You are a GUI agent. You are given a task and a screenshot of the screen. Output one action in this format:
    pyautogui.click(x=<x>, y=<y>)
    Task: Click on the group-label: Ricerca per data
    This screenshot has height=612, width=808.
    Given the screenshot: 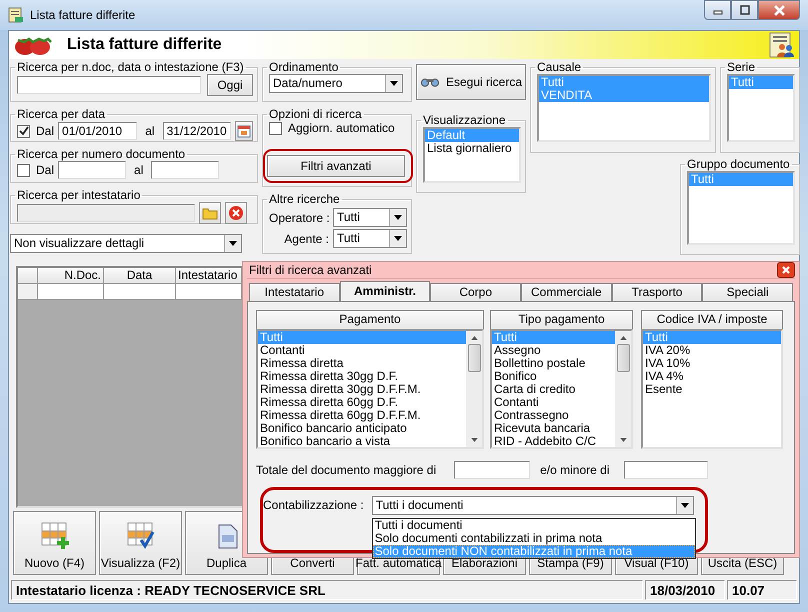 What is the action you would take?
    pyautogui.click(x=61, y=114)
    